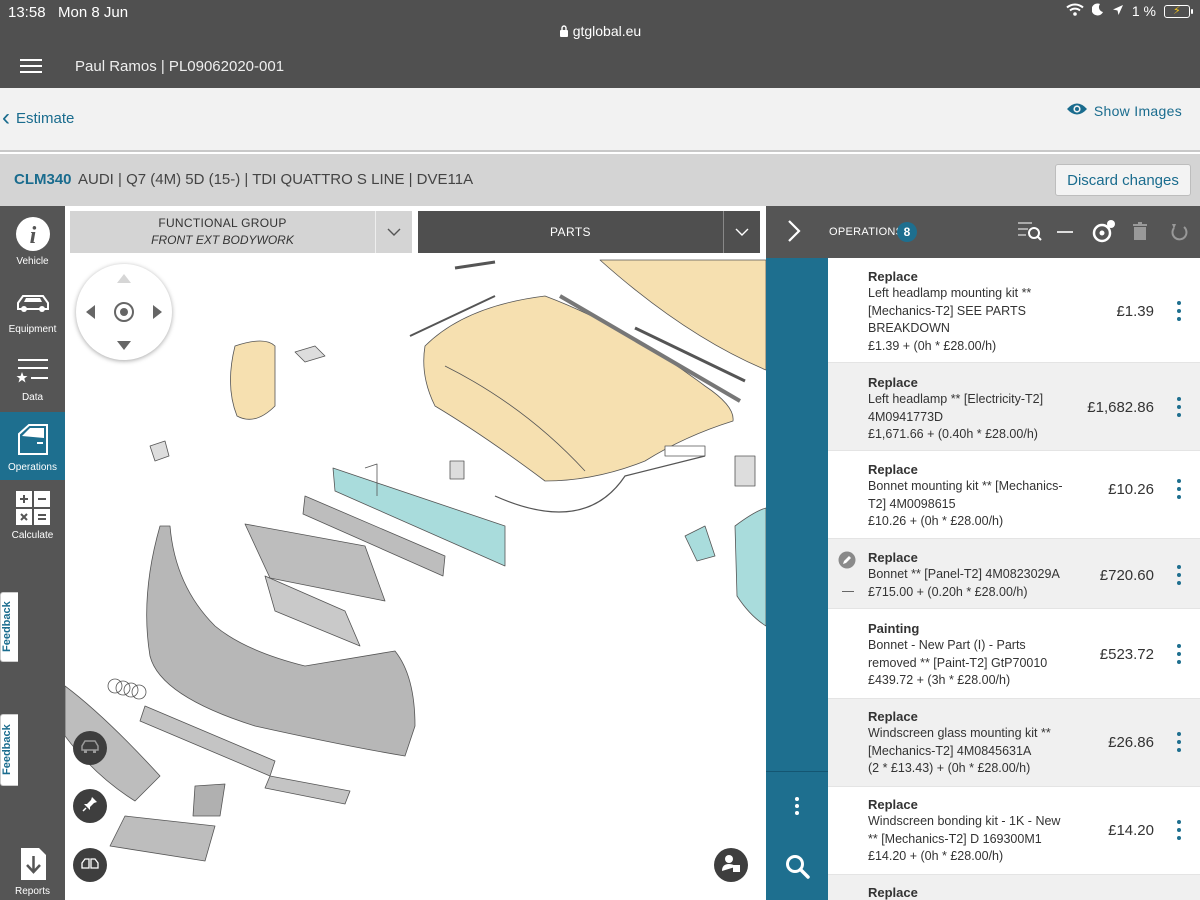 Image resolution: width=1200 pixels, height=900 pixels. What do you see at coordinates (241, 232) in the screenshot?
I see `functional-group-dropdown: FUNCTIONAL GROUP FRONT EXT BODYWORK` at bounding box center [241, 232].